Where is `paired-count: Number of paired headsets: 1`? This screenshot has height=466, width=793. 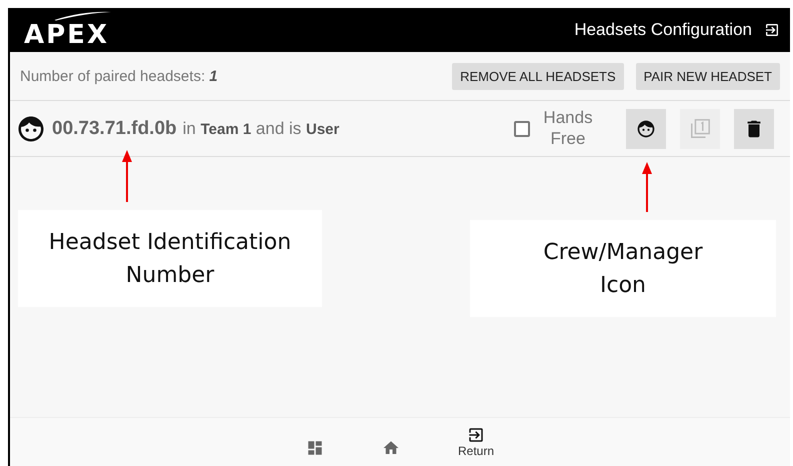 paired-count: Number of paired headsets: 1 is located at coordinates (119, 76).